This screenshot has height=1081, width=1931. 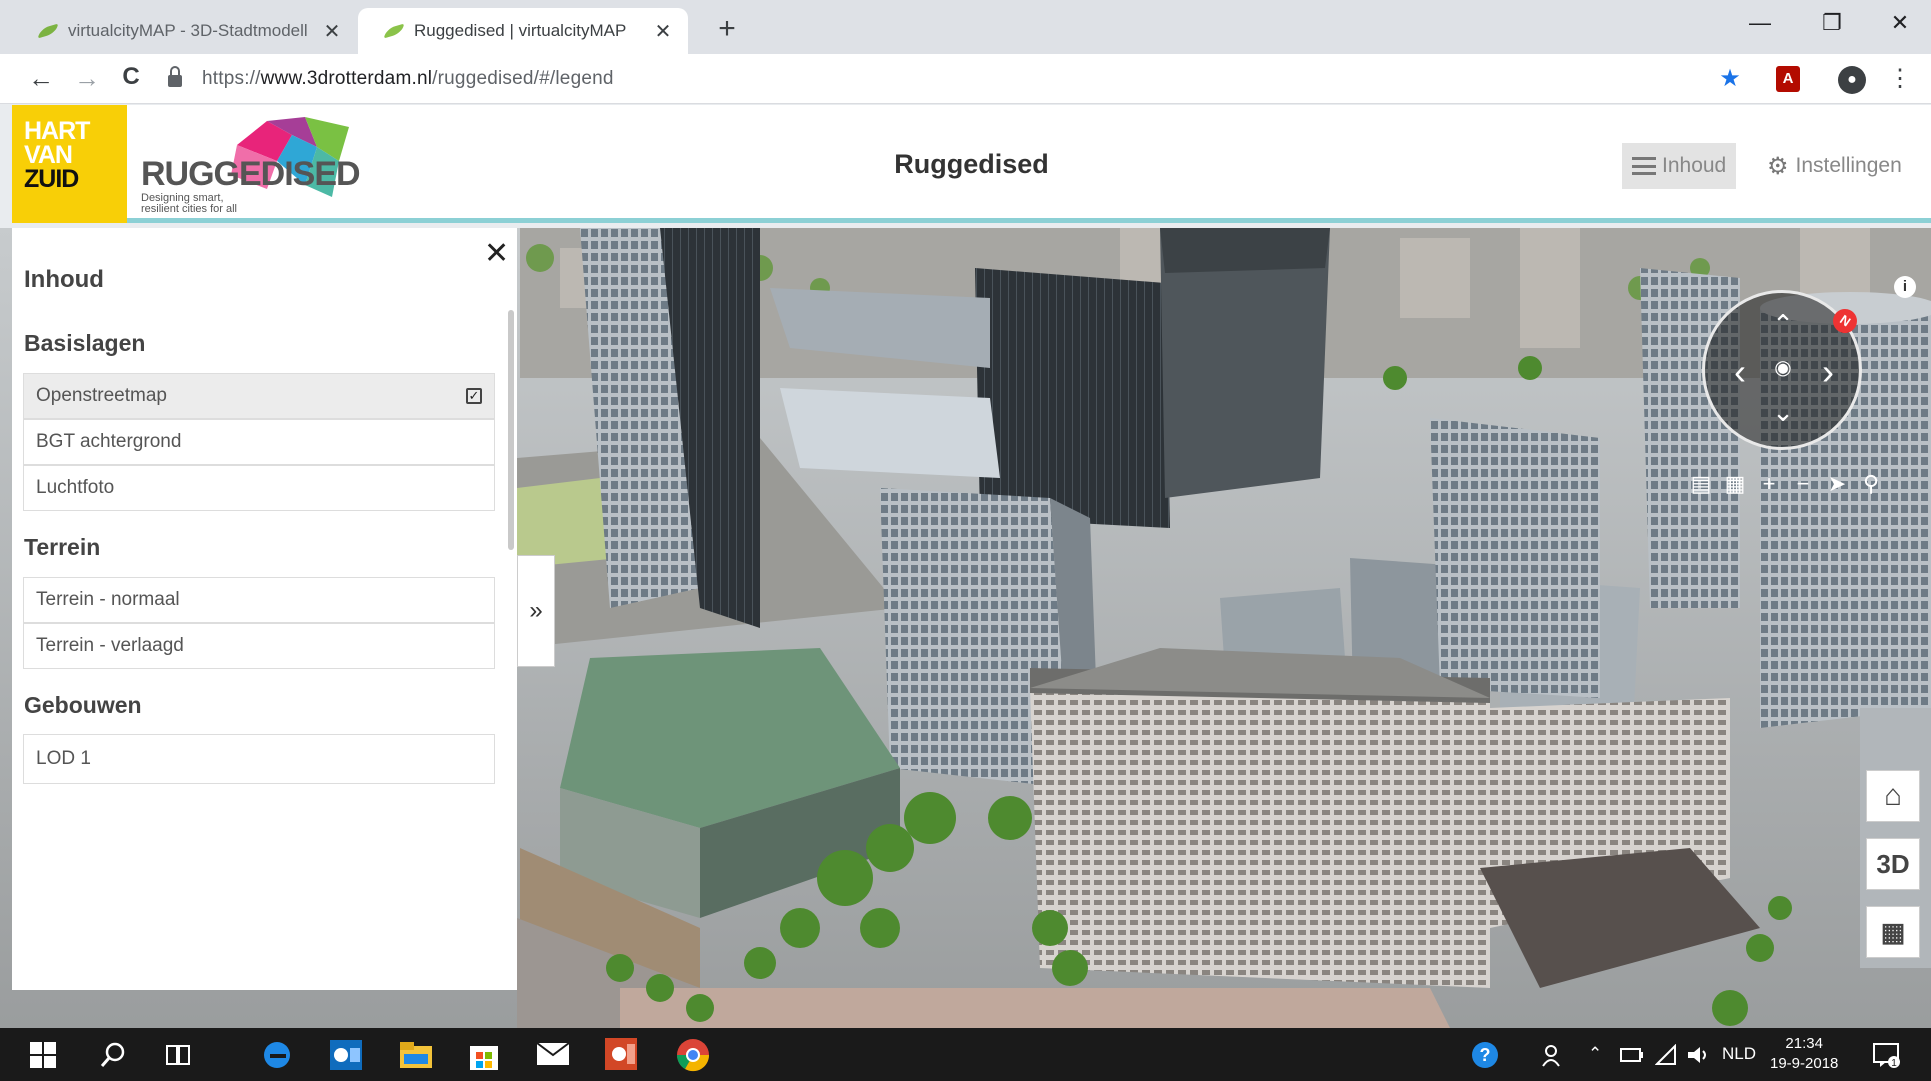 I want to click on language-indicator: NLD, so click(x=1739, y=1054).